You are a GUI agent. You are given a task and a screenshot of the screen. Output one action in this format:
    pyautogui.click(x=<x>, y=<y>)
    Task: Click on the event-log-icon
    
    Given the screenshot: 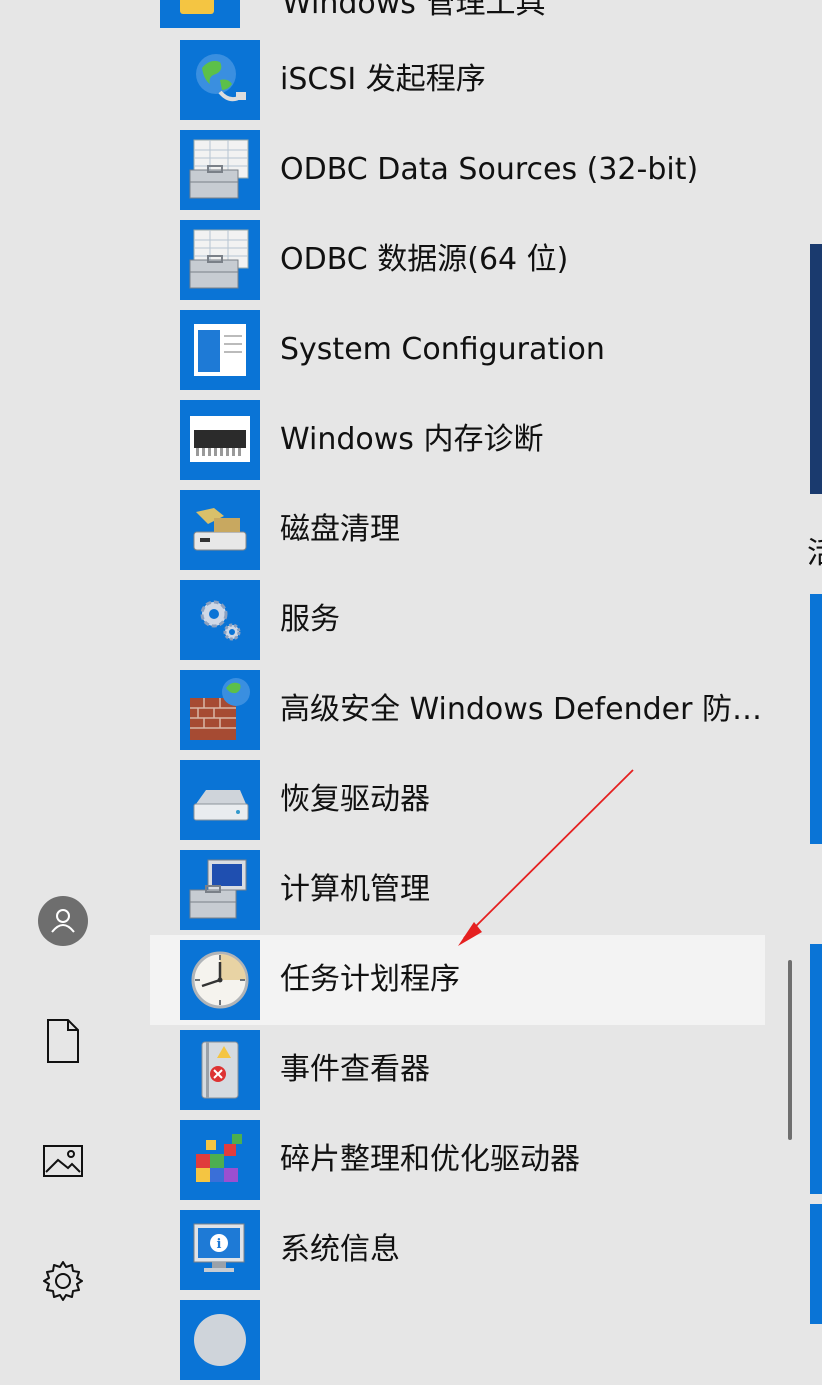 What is the action you would take?
    pyautogui.click(x=220, y=1070)
    